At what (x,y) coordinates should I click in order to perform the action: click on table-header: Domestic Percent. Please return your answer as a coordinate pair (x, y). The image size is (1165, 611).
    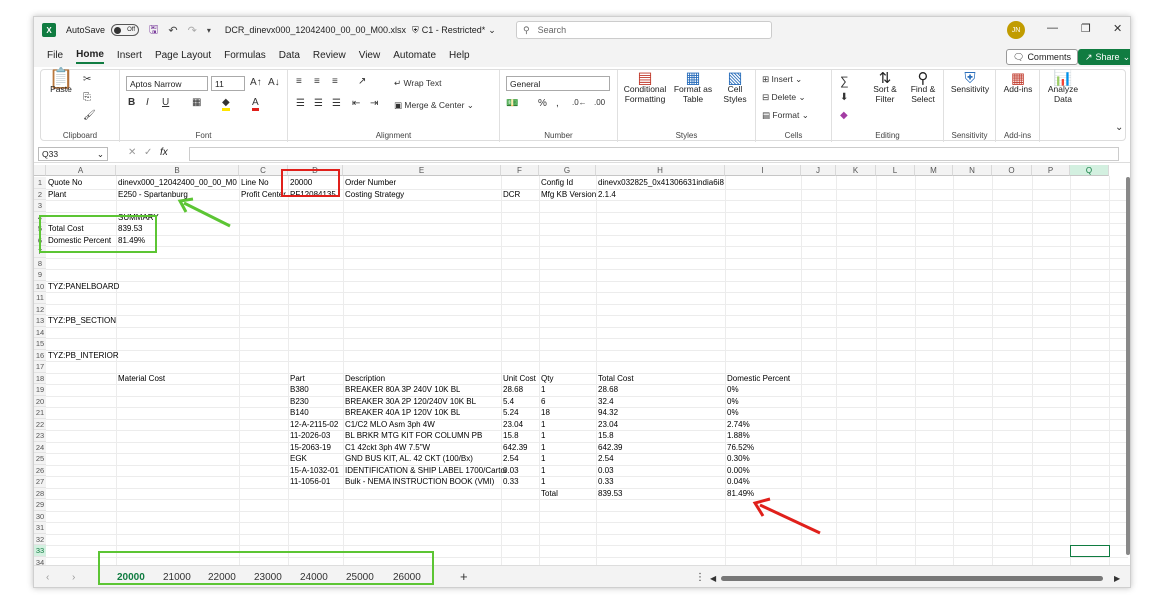
    Looking at the image, I should click on (758, 379).